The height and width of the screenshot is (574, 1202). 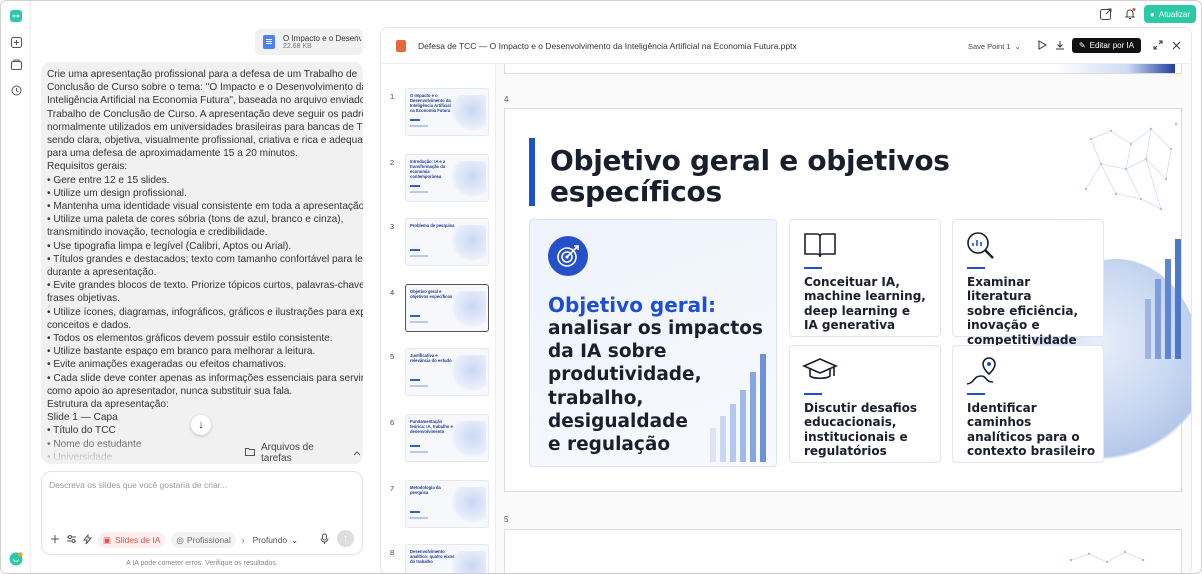 I want to click on attachment-chip: O Impacto e o Desenvo... 22.68 KB, so click(x=309, y=42).